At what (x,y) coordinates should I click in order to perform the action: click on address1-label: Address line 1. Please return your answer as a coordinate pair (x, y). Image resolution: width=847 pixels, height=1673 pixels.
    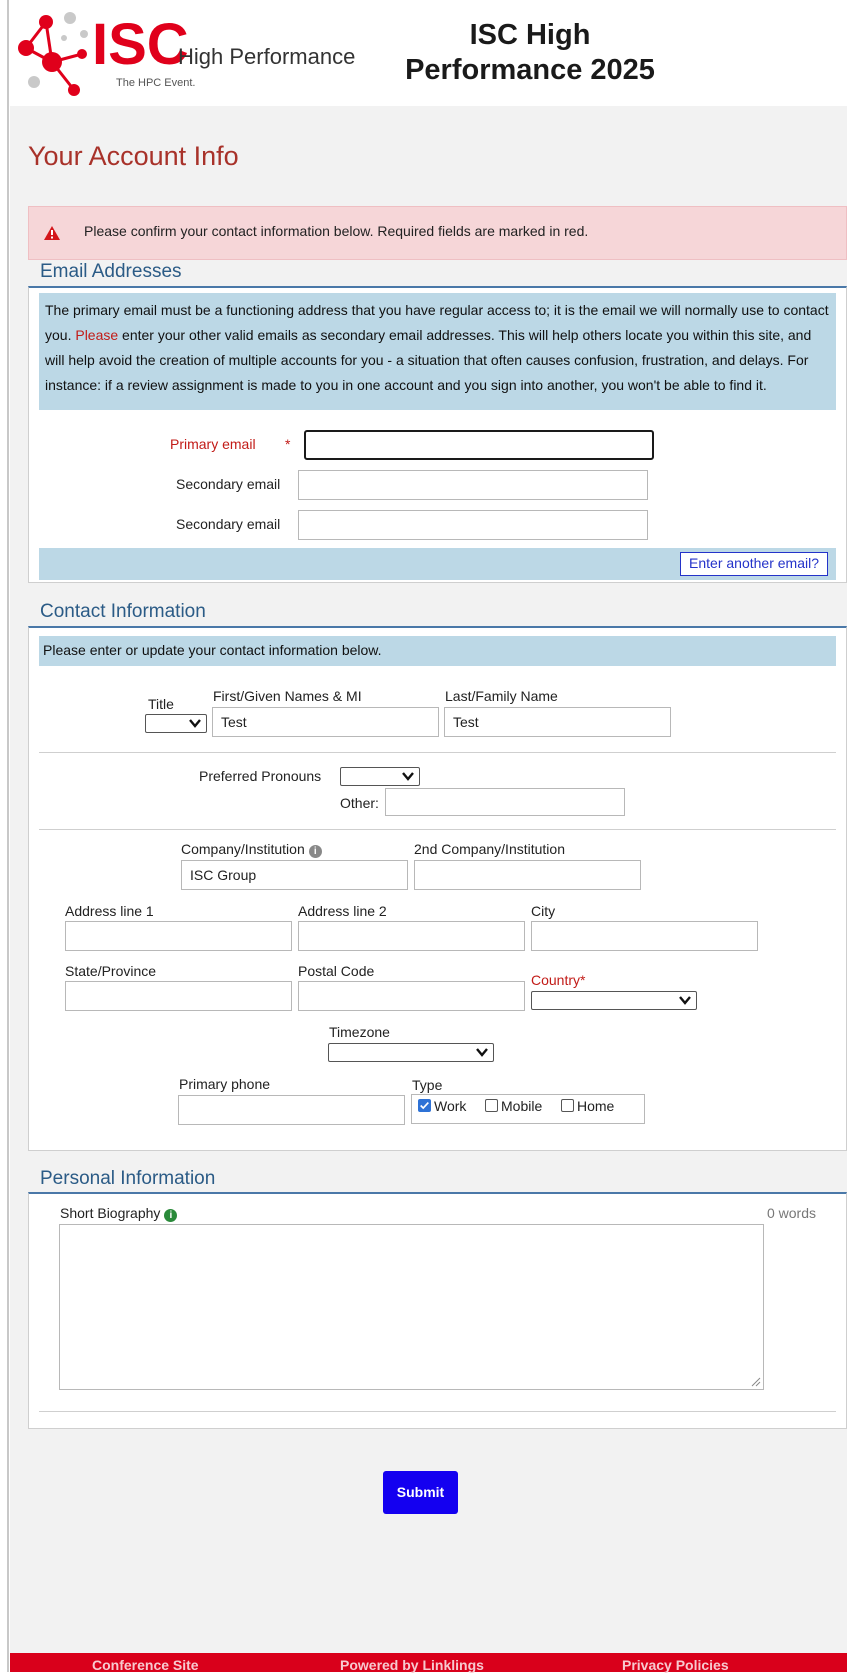
    Looking at the image, I should click on (109, 911).